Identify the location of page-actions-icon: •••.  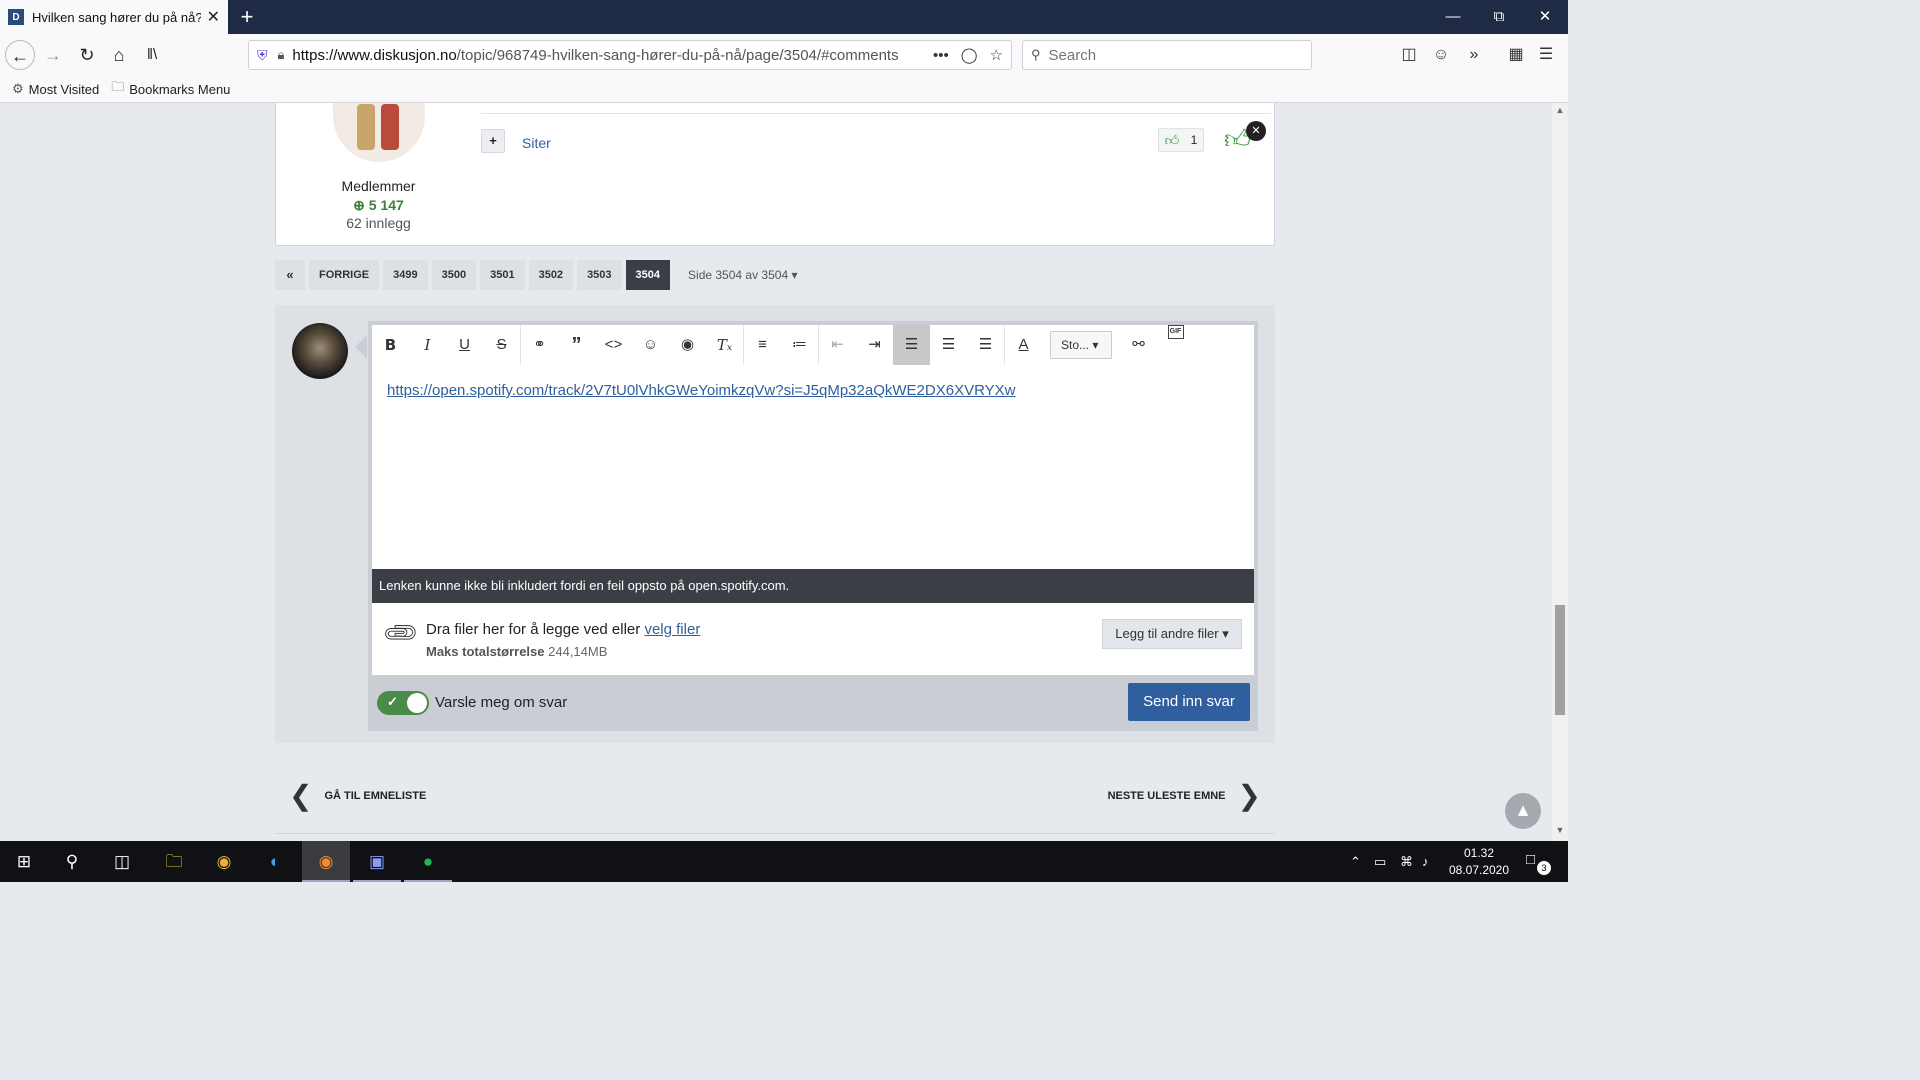
(941, 55).